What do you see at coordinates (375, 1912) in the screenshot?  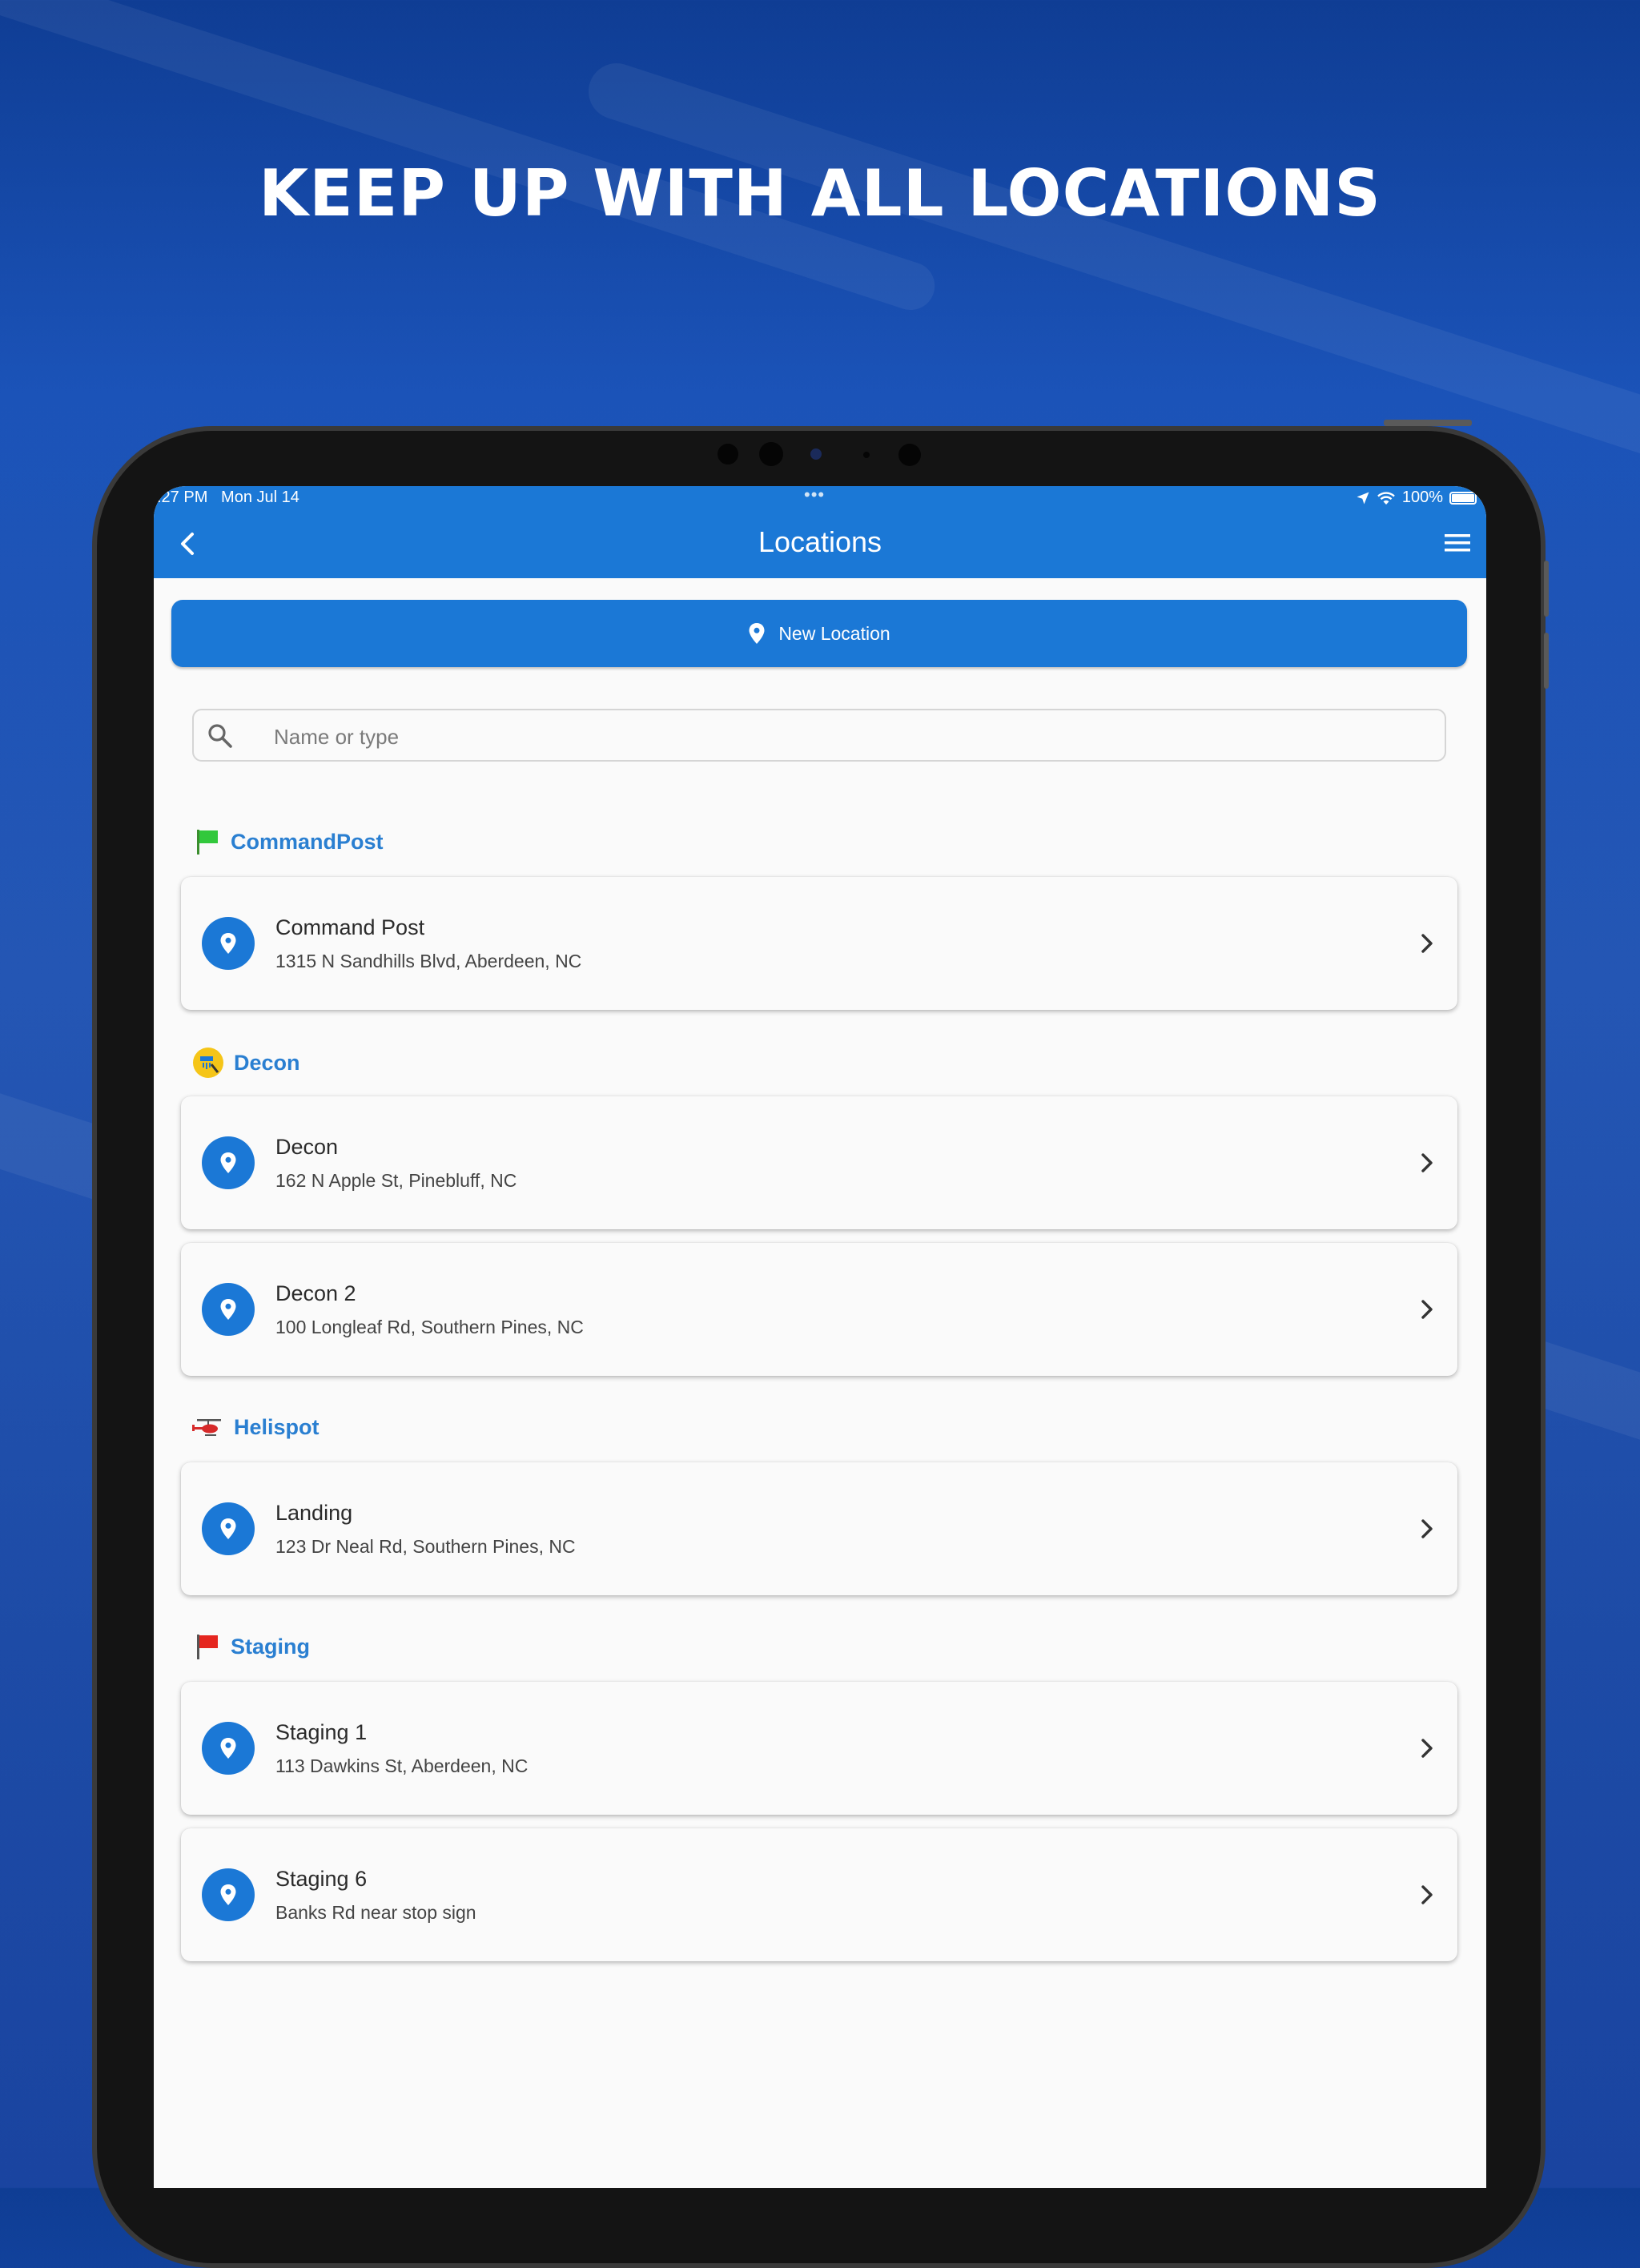 I see `location-address: Banks Rd near stop sign` at bounding box center [375, 1912].